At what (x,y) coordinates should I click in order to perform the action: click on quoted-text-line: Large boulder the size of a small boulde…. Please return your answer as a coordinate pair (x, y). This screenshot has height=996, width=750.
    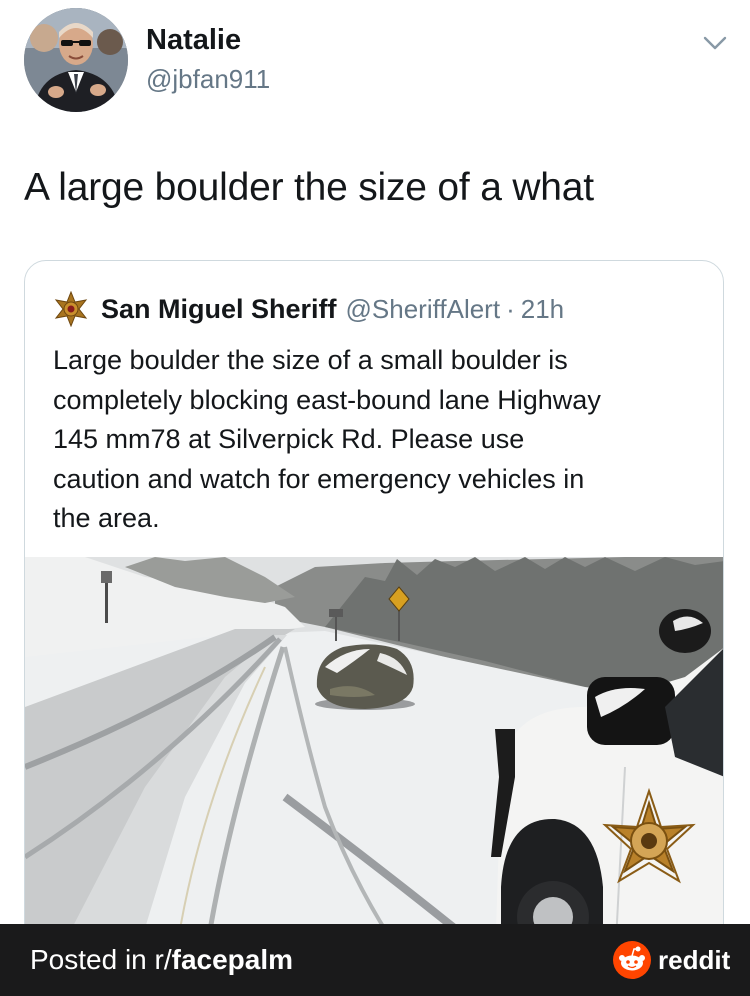
    Looking at the image, I should click on (310, 360).